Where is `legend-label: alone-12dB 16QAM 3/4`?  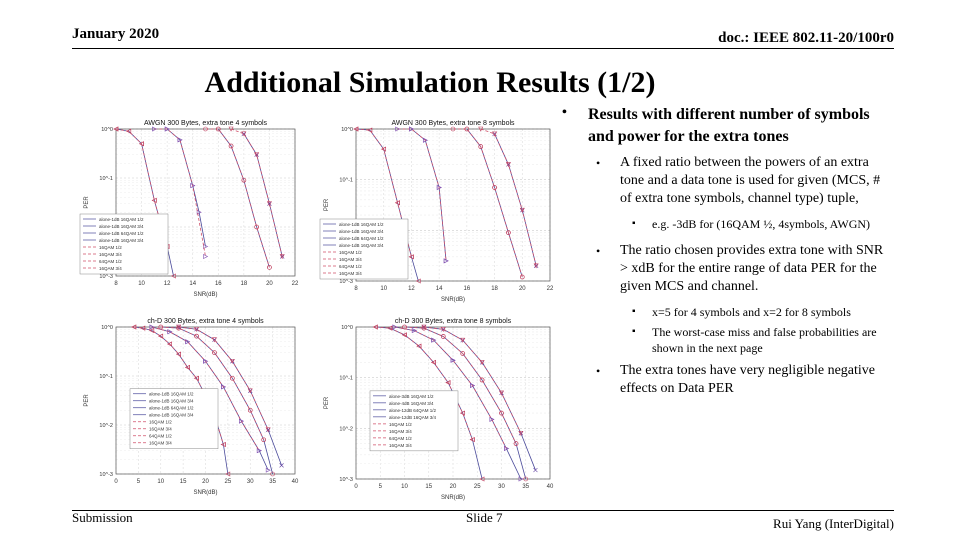 legend-label: alone-12dB 16QAM 3/4 is located at coordinates (413, 417).